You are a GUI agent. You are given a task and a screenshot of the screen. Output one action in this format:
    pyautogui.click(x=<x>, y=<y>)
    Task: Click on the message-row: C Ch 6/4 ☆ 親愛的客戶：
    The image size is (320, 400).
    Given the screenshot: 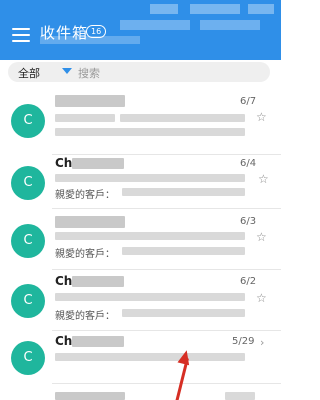 What is the action you would take?
    pyautogui.click(x=140, y=188)
    